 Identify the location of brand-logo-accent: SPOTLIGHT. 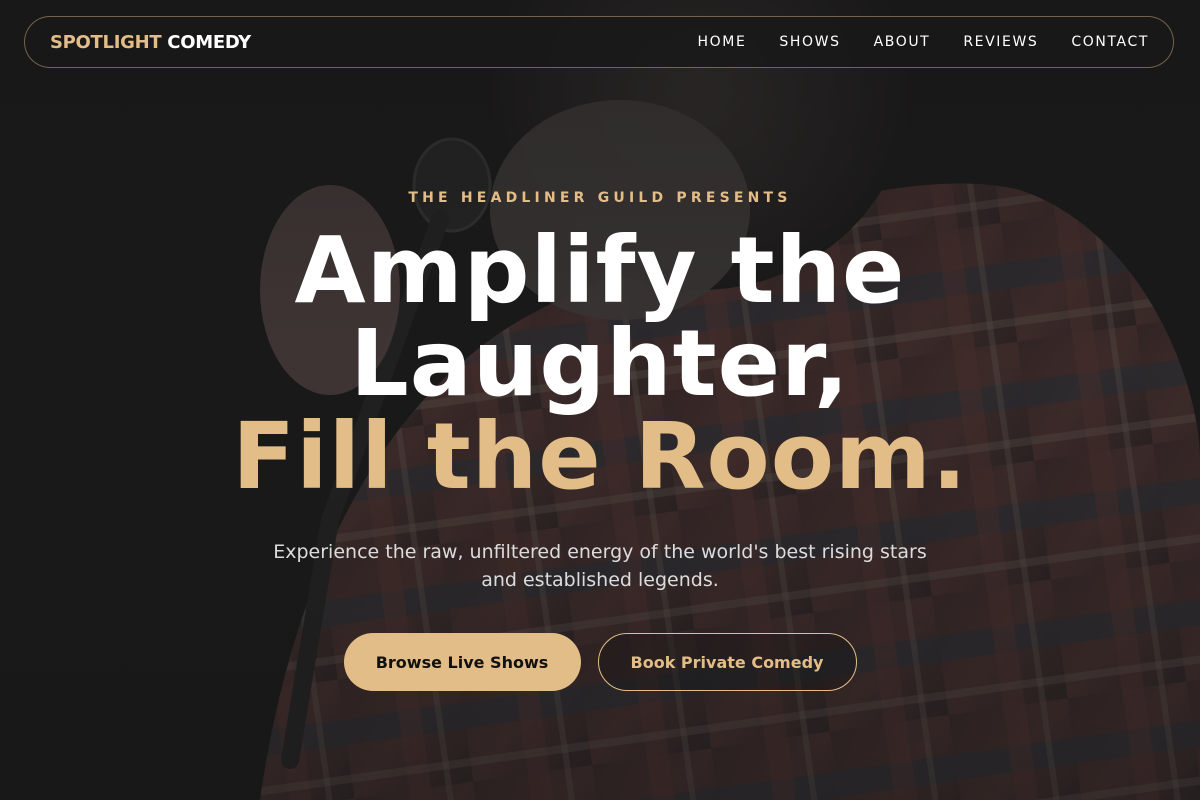
(106, 42).